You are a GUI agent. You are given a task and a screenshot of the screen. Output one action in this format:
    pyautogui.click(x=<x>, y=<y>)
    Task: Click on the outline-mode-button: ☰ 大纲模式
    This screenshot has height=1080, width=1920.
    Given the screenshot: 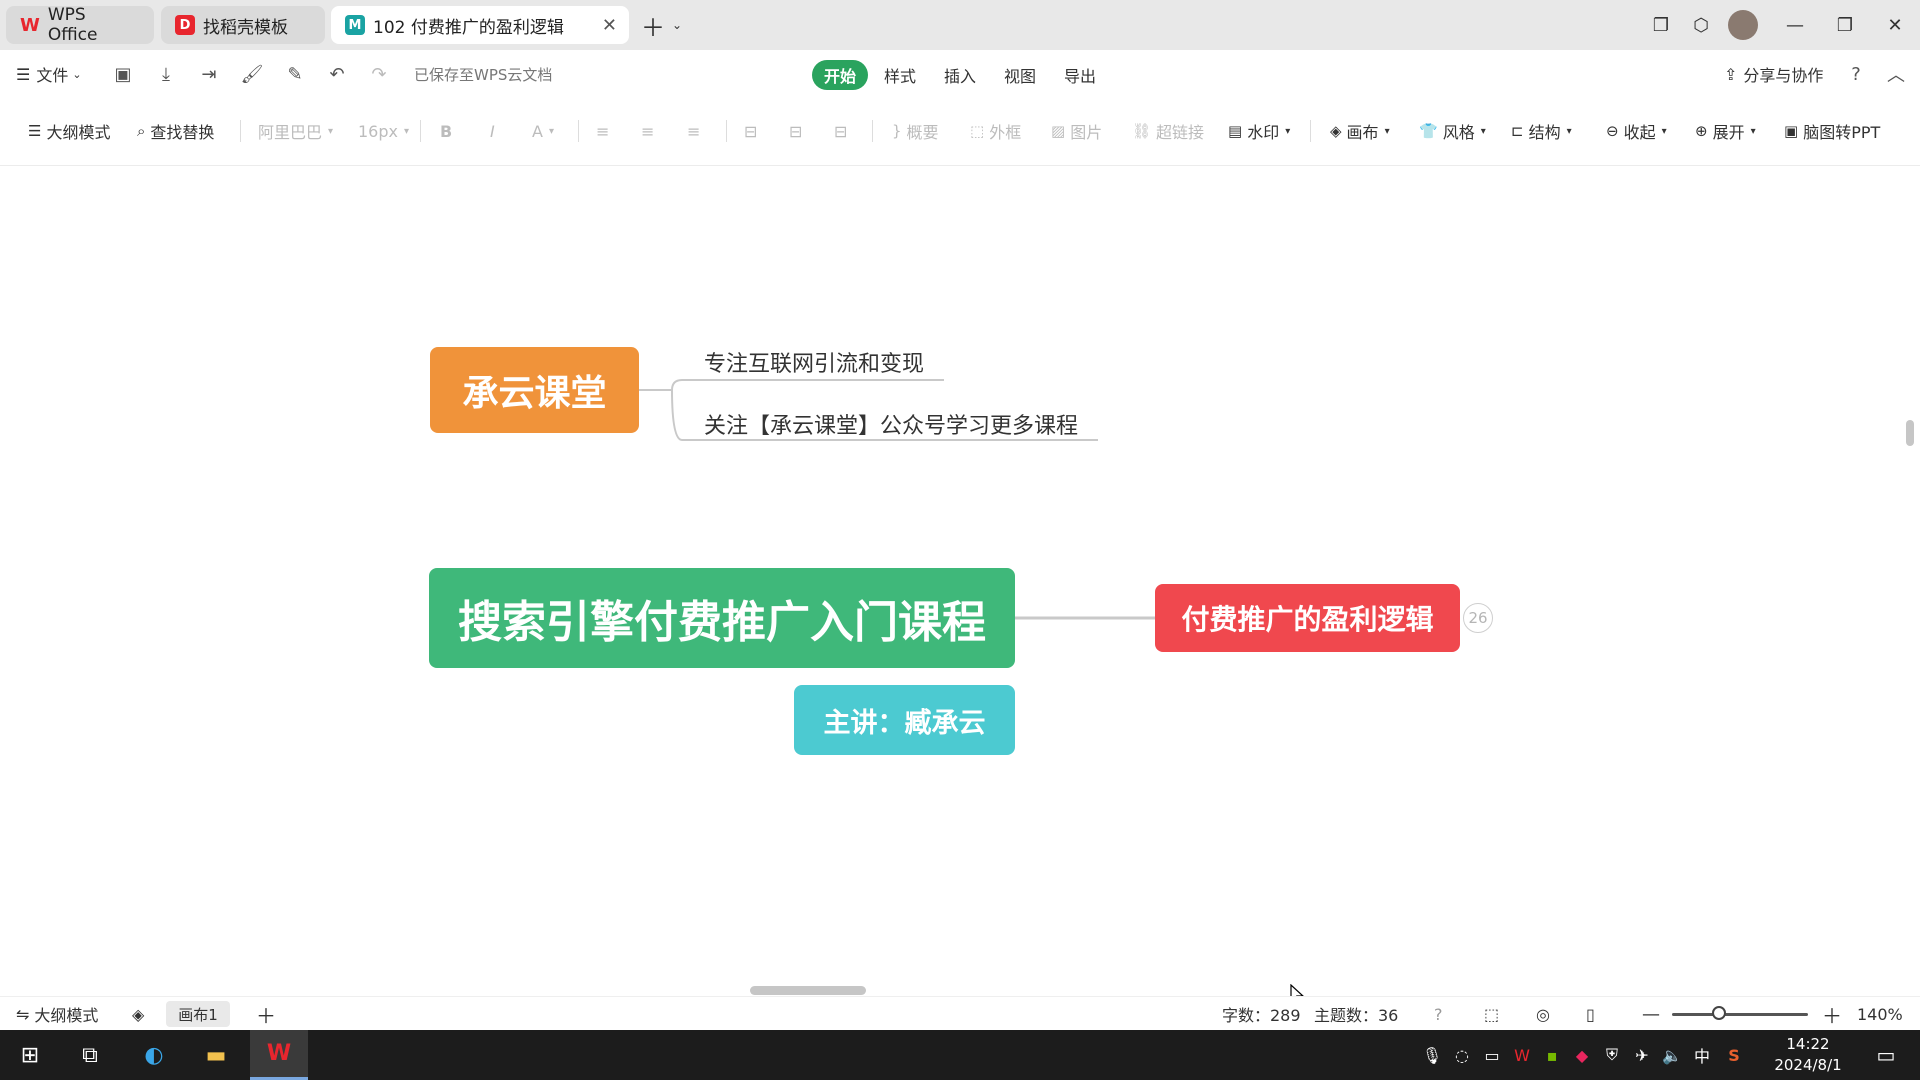 What is the action you would take?
    pyautogui.click(x=69, y=131)
    